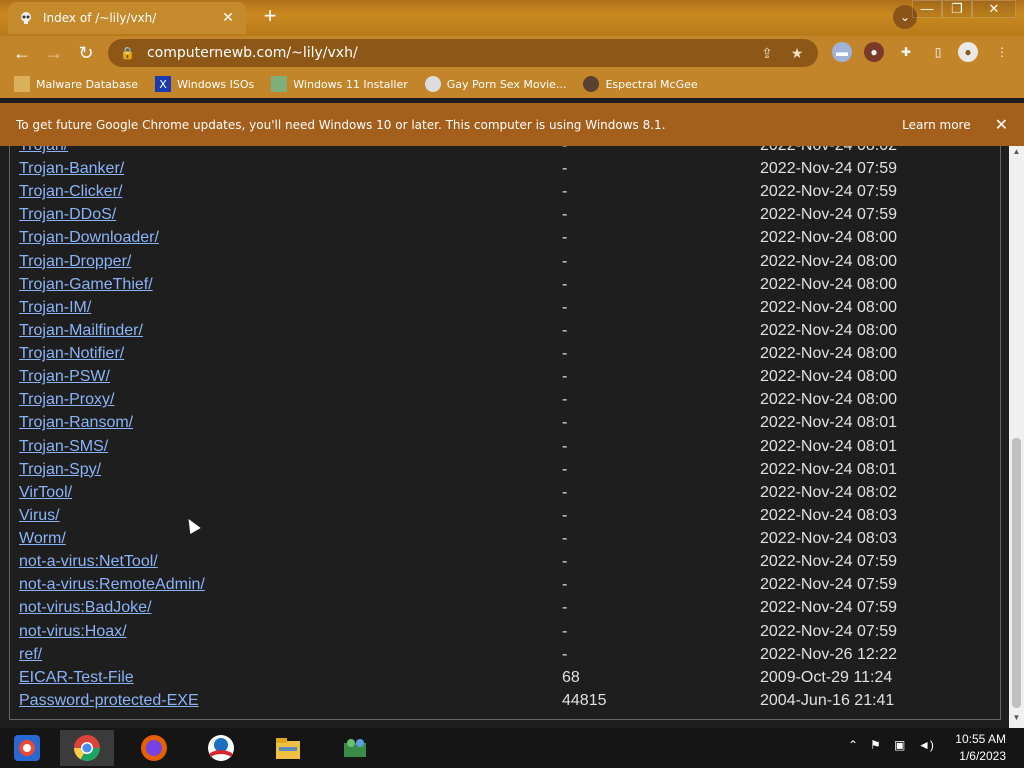 The width and height of the screenshot is (1024, 768). What do you see at coordinates (85, 608) in the screenshot?
I see `entry-link: not-virus:BadJoke/` at bounding box center [85, 608].